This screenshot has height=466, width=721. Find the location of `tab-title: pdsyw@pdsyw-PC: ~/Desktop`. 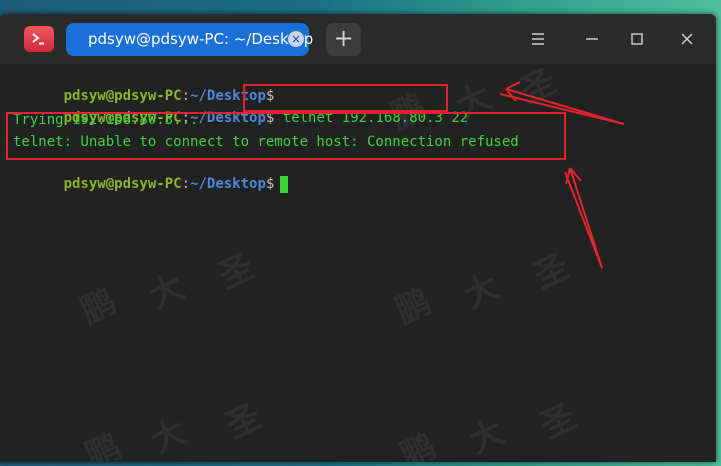

tab-title: pdsyw@pdsyw-PC: ~/Desktop is located at coordinates (201, 39).